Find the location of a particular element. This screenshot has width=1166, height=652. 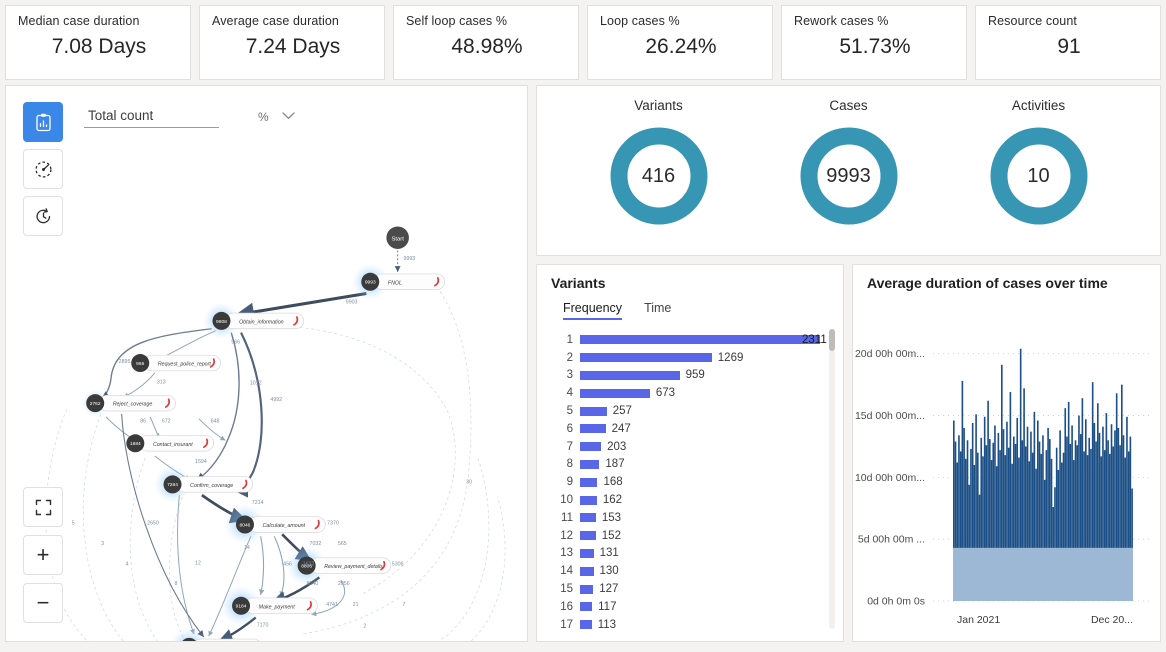

edge-label: 2895 is located at coordinates (125, 362).